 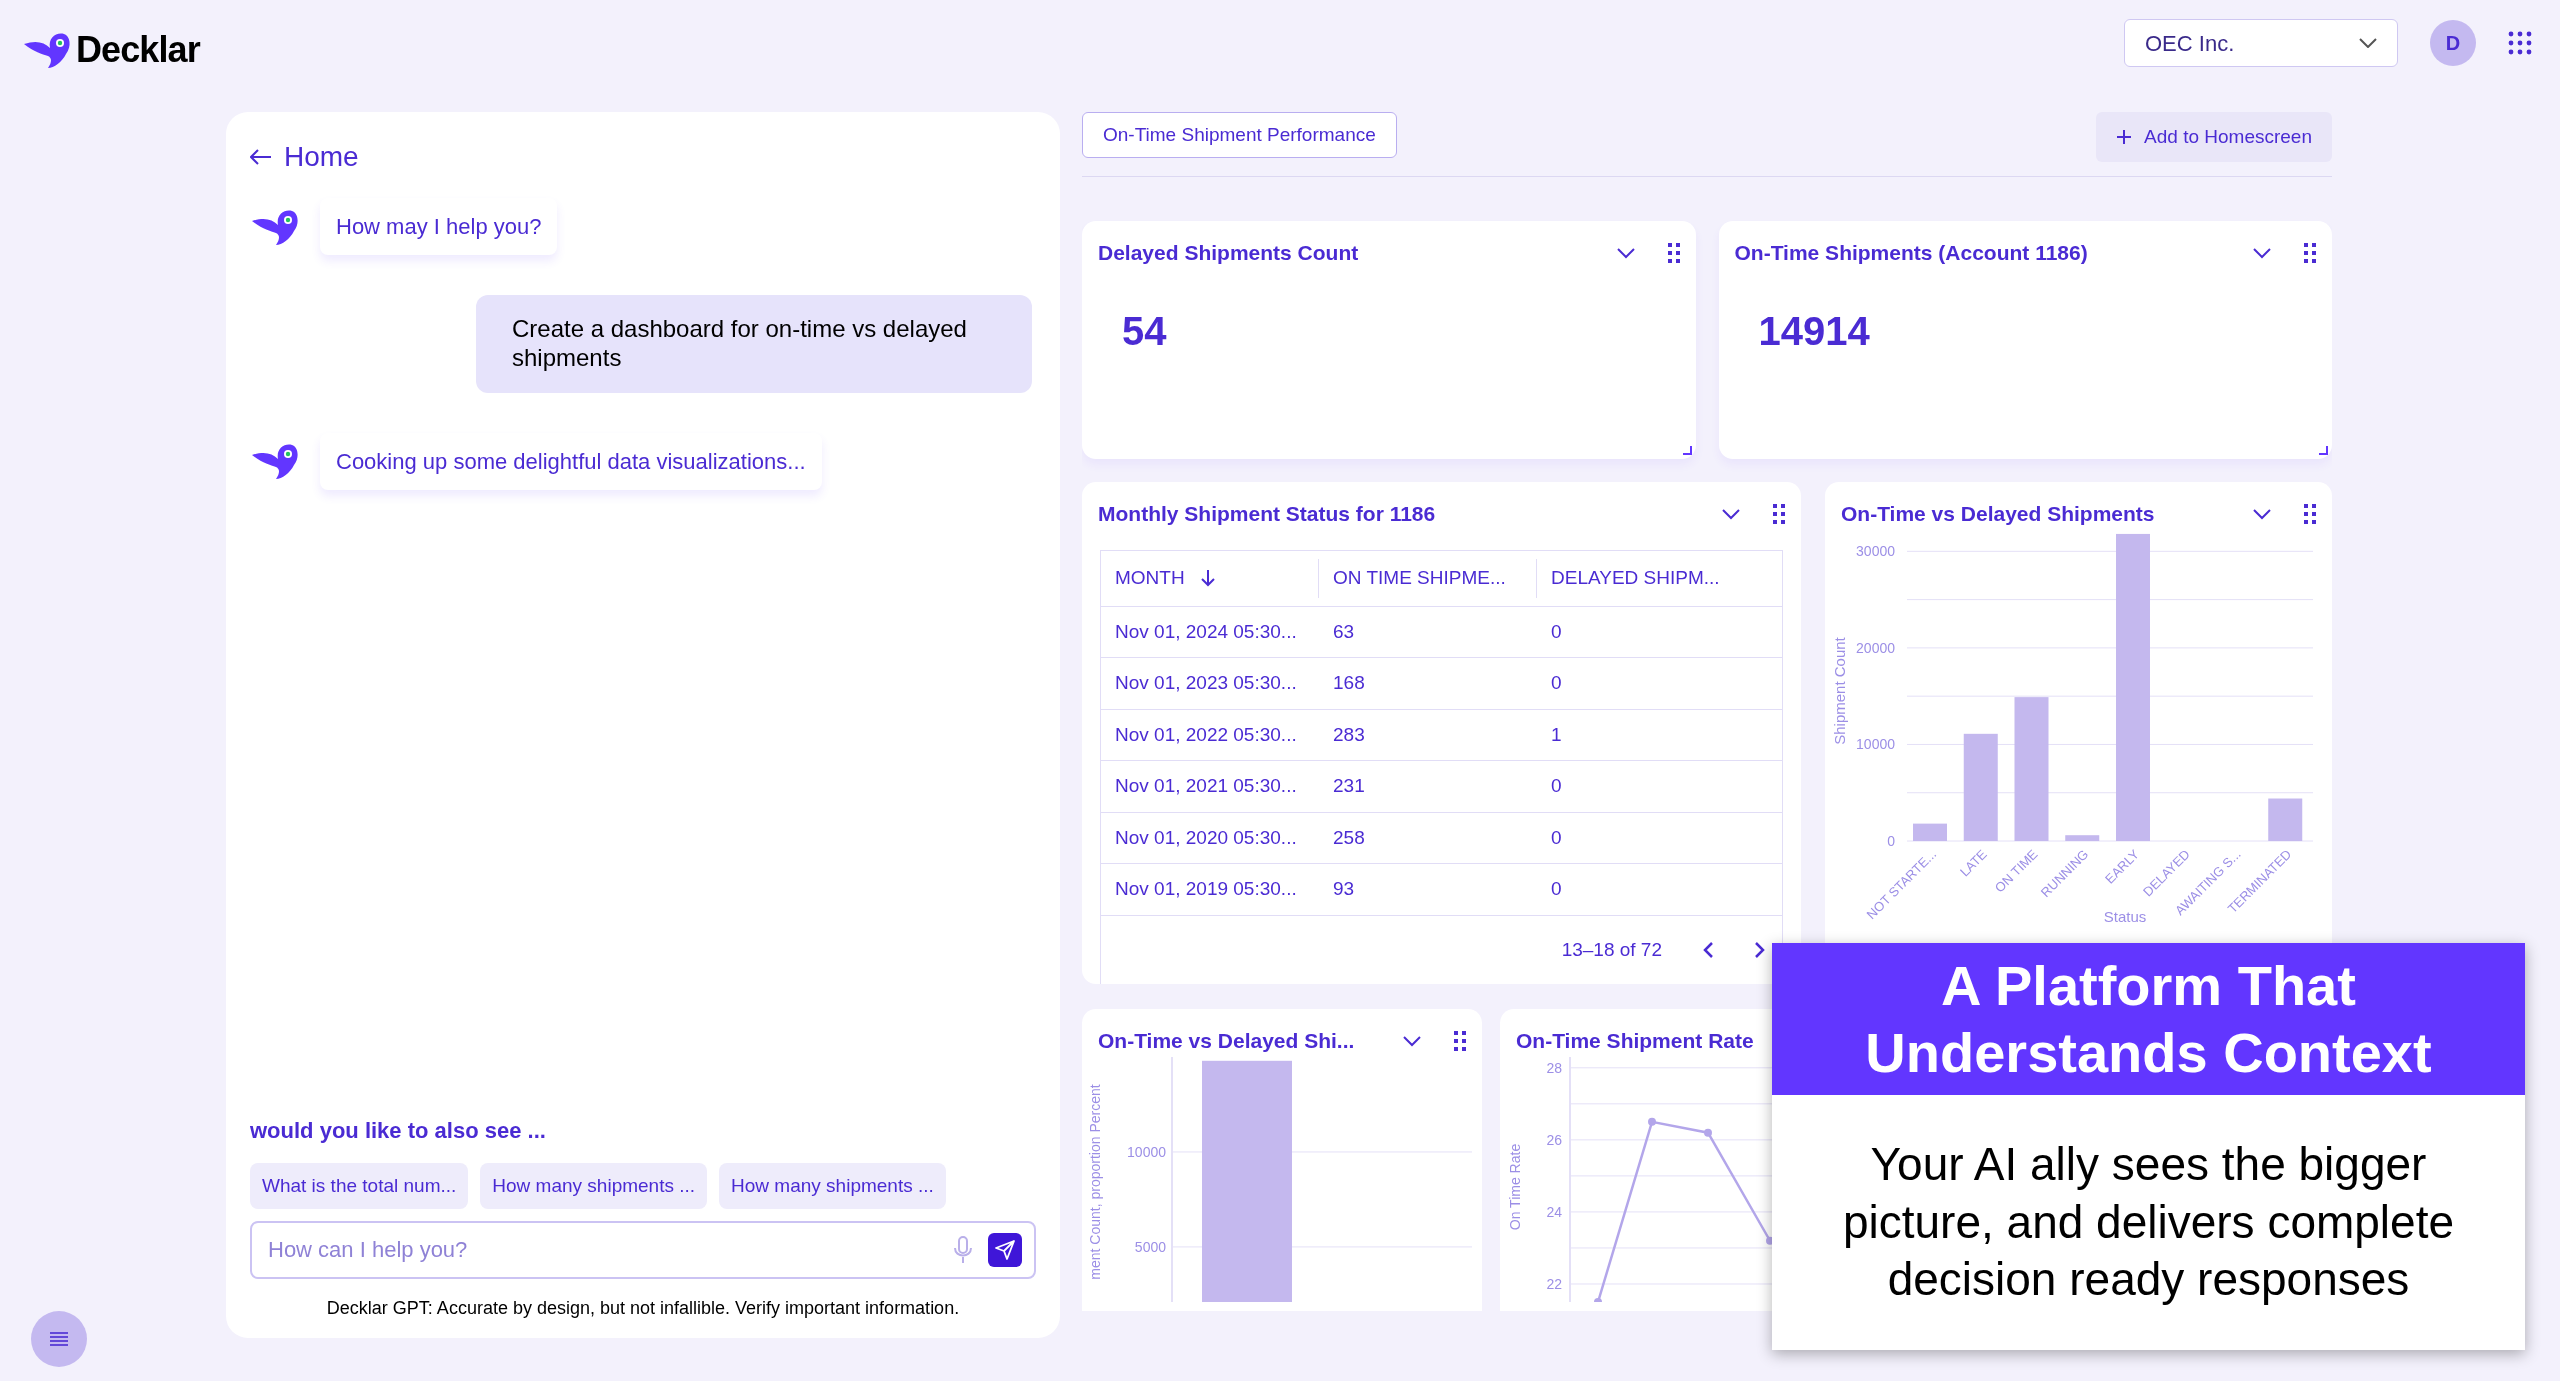 I want to click on axis-tick-label: 30000, so click(x=1875, y=550).